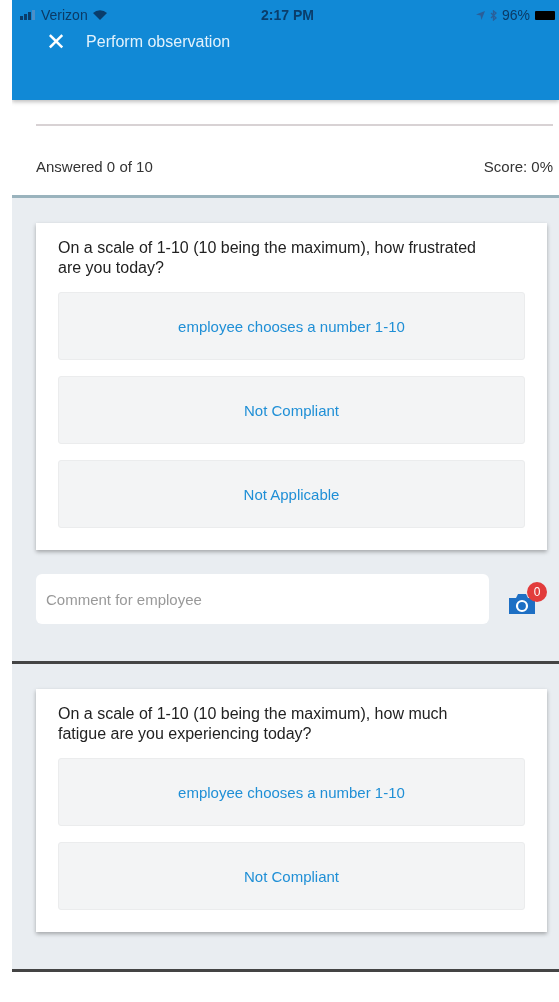 The image size is (559, 1002). Describe the element at coordinates (493, 15) in the screenshot. I see `bluetooth-icon` at that location.